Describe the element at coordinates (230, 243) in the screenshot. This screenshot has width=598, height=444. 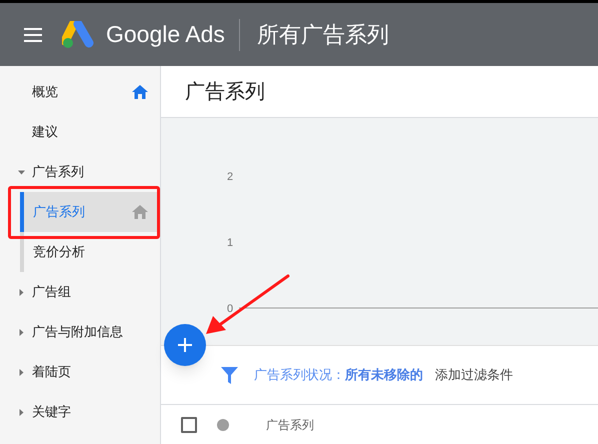
I see `axis-label: 1` at that location.